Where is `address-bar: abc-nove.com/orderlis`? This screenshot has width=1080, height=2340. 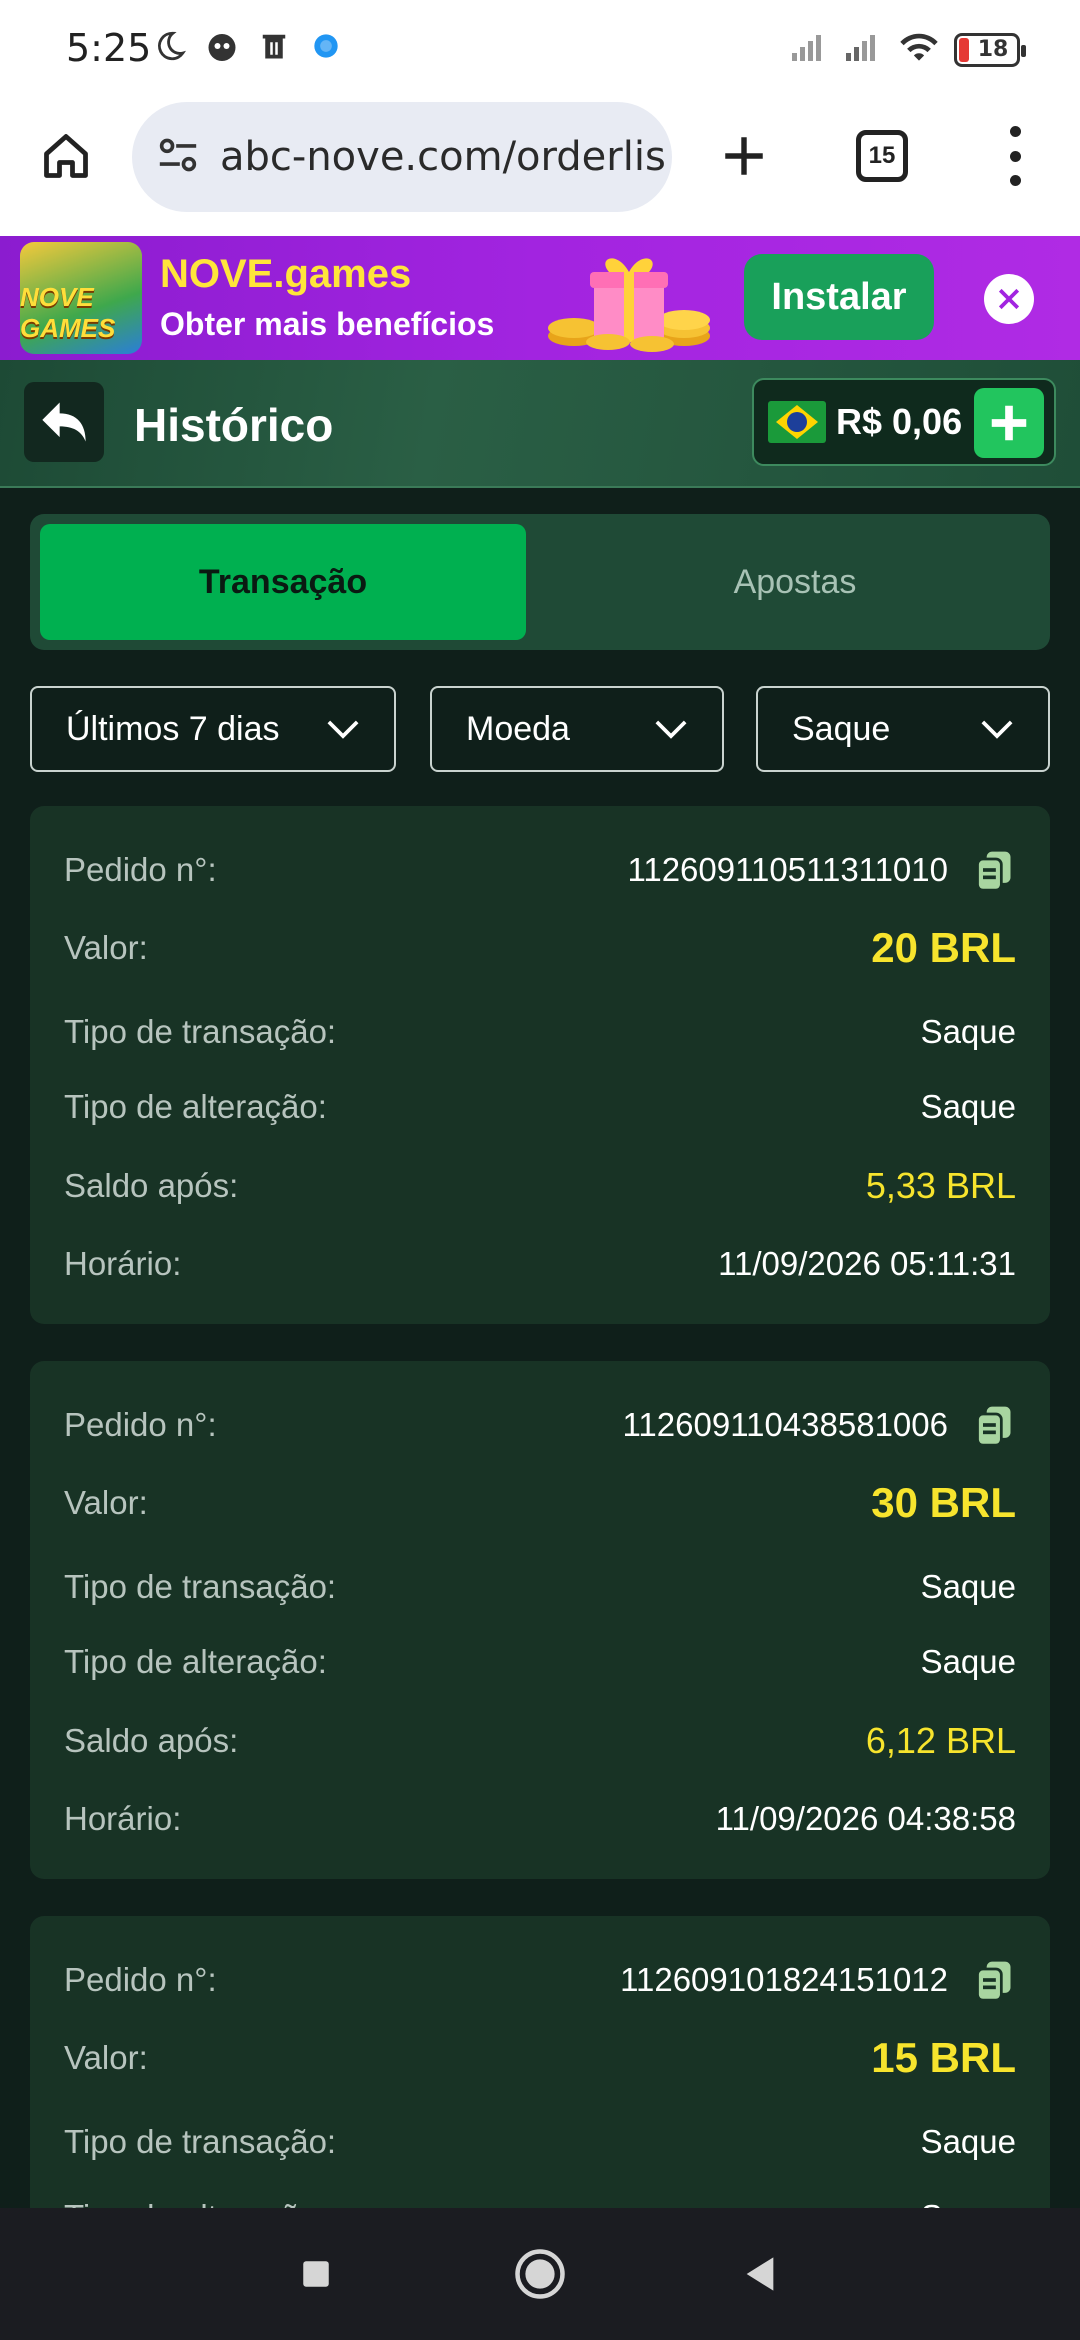
address-bar: abc-nove.com/orderlis is located at coordinates (402, 157).